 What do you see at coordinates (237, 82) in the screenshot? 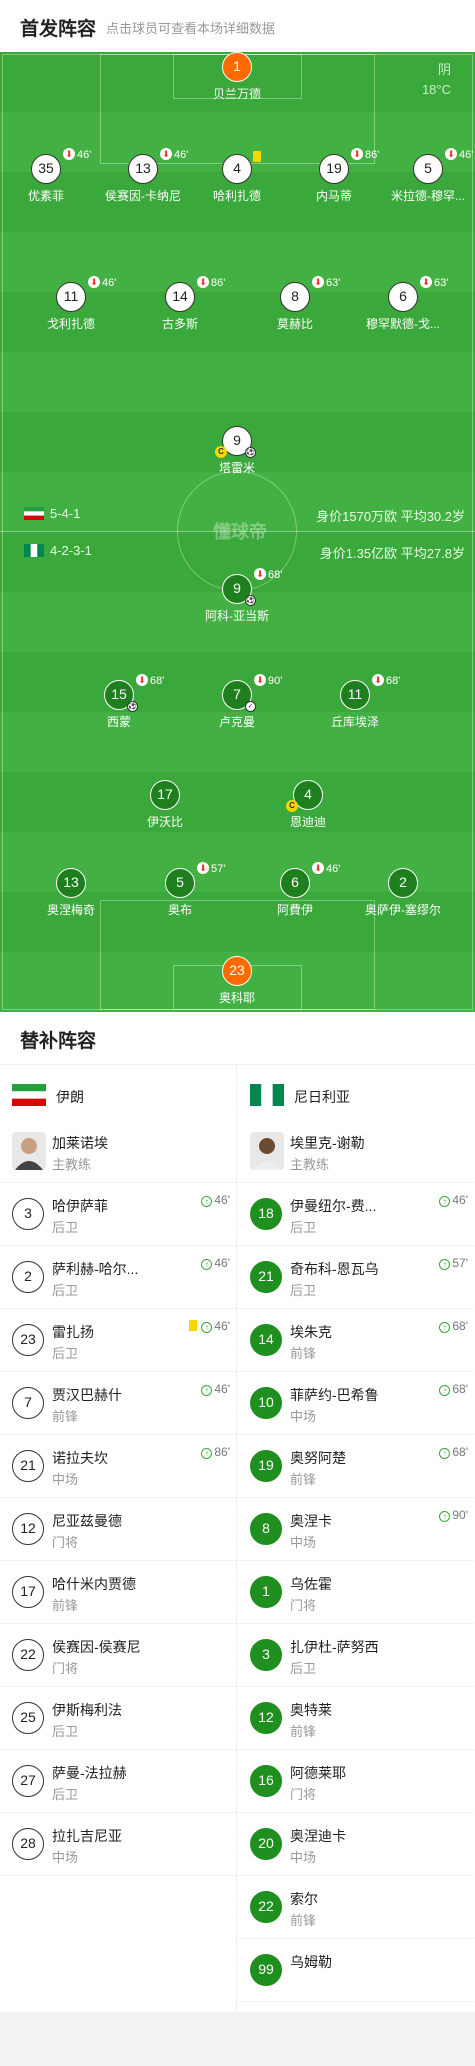
I see `home-player: 1 贝兰万德` at bounding box center [237, 82].